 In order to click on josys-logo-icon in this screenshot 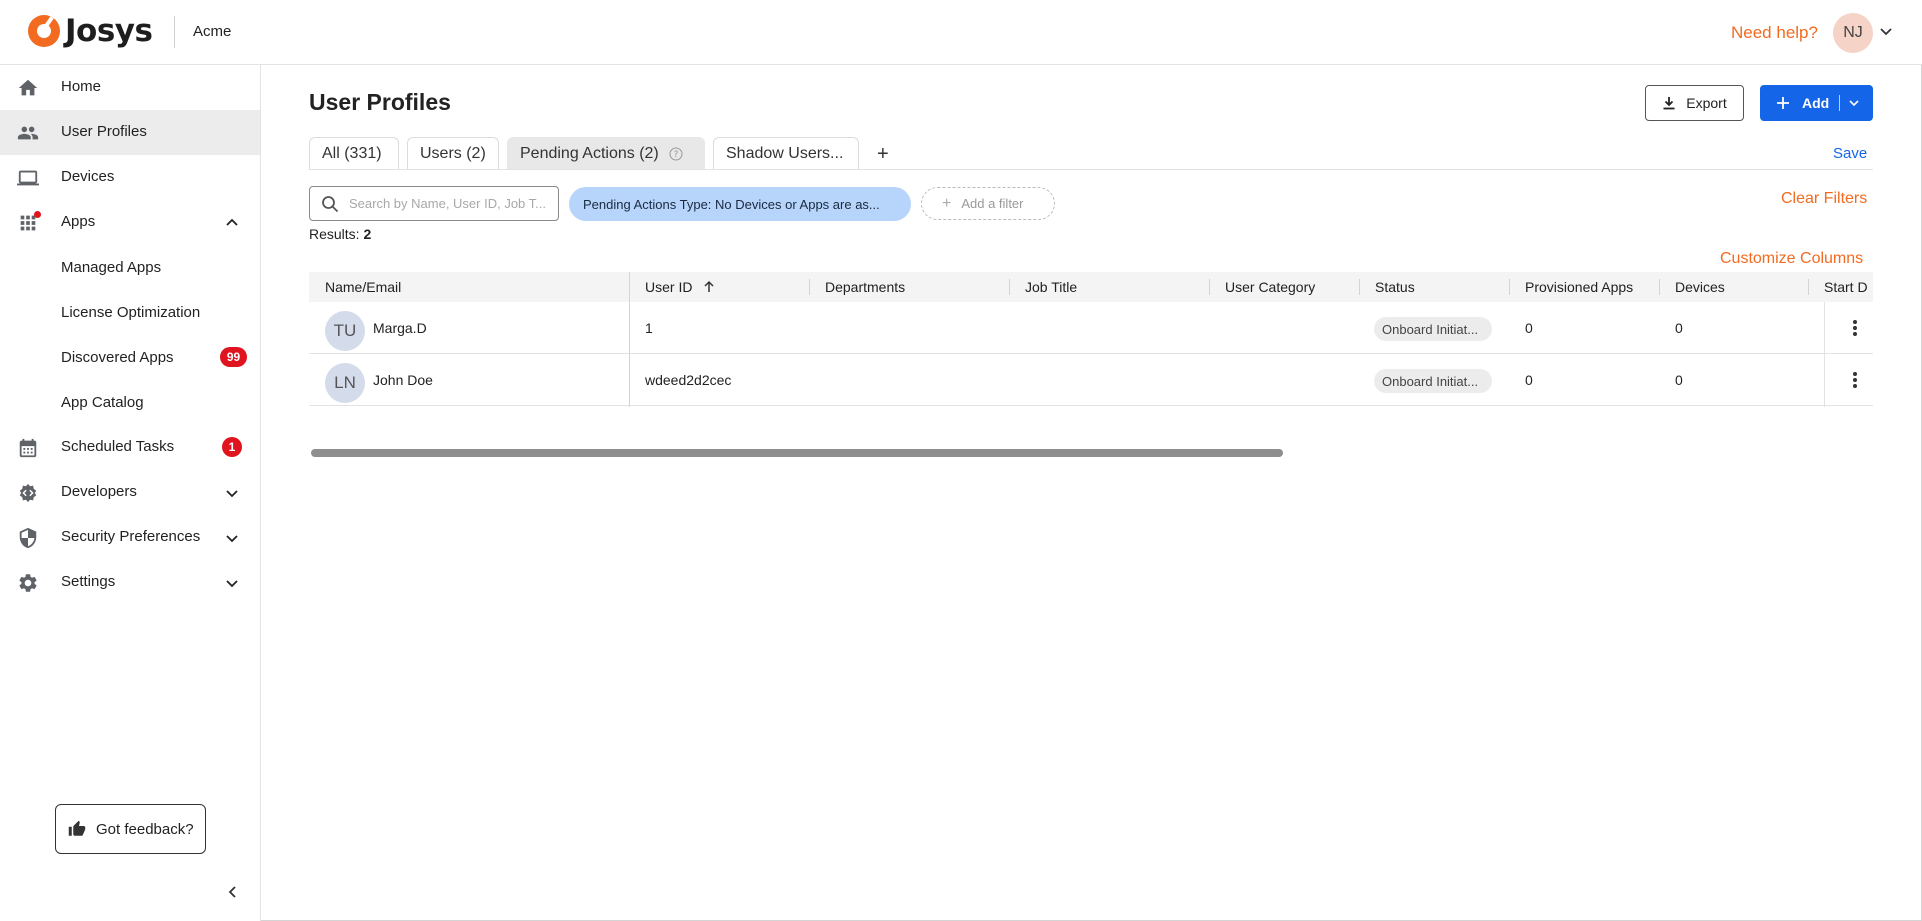, I will do `click(44, 31)`.